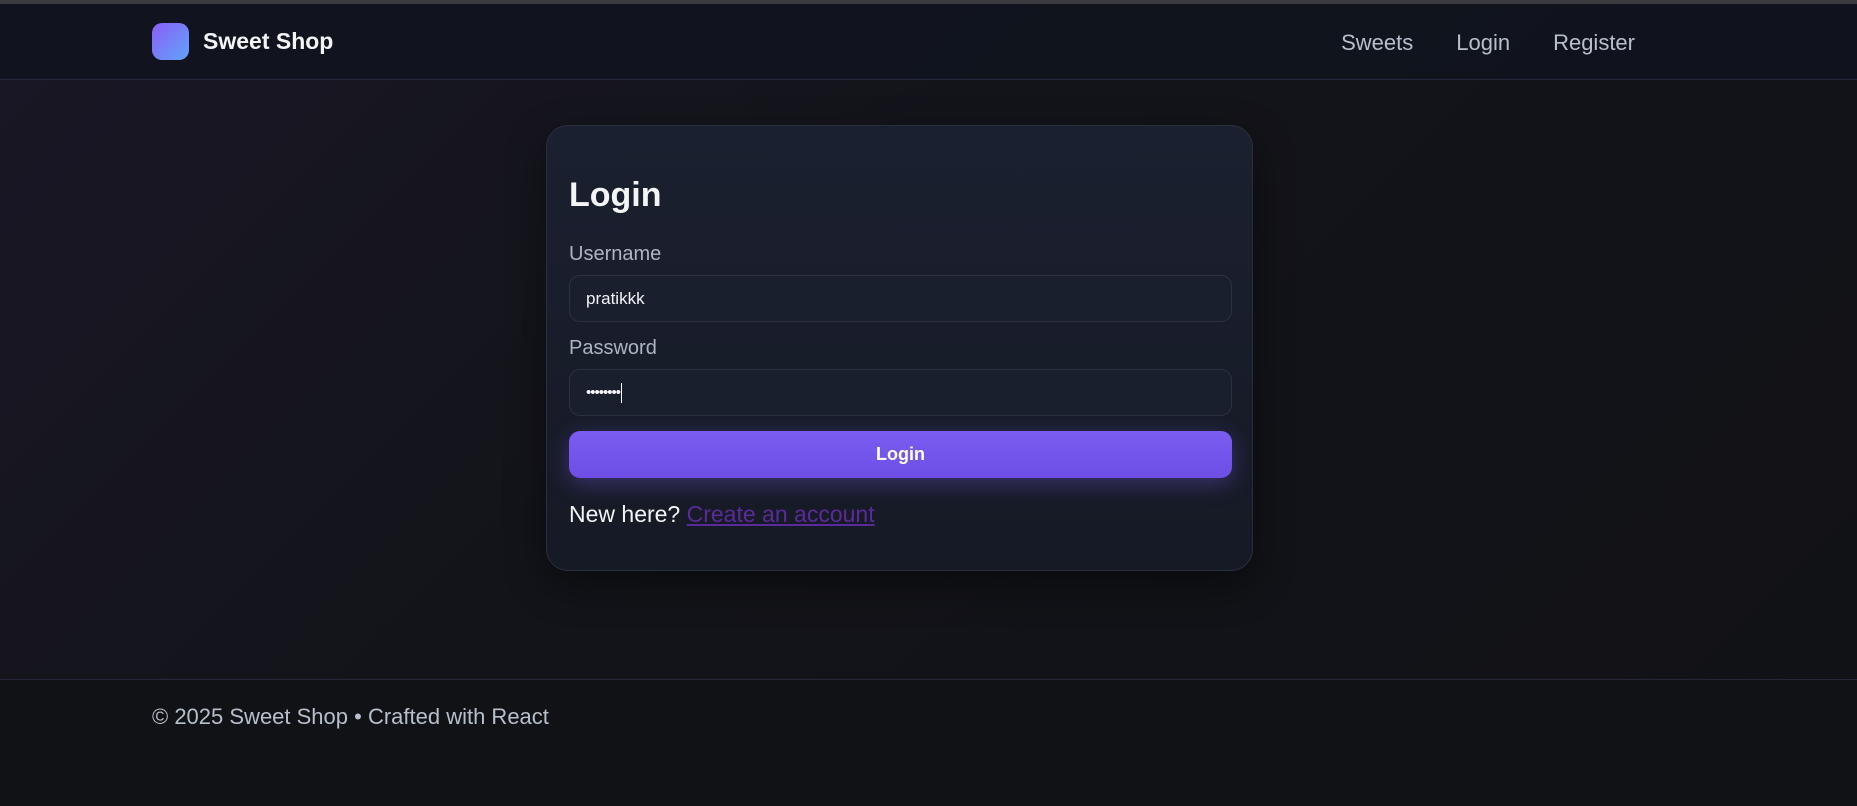 The height and width of the screenshot is (806, 1857). What do you see at coordinates (1594, 43) in the screenshot?
I see `nav-link-register: Register` at bounding box center [1594, 43].